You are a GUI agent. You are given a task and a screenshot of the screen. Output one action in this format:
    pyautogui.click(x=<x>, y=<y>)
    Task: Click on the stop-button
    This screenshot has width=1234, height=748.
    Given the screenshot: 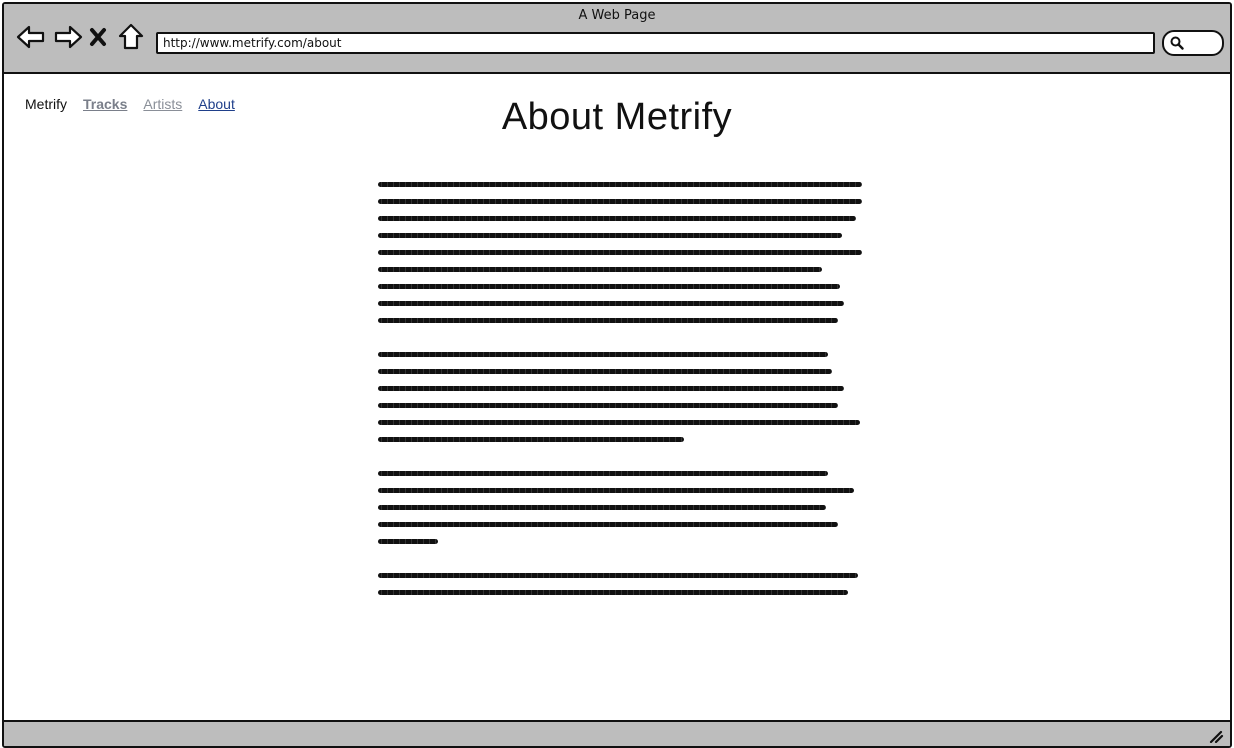 What is the action you would take?
    pyautogui.click(x=98, y=37)
    